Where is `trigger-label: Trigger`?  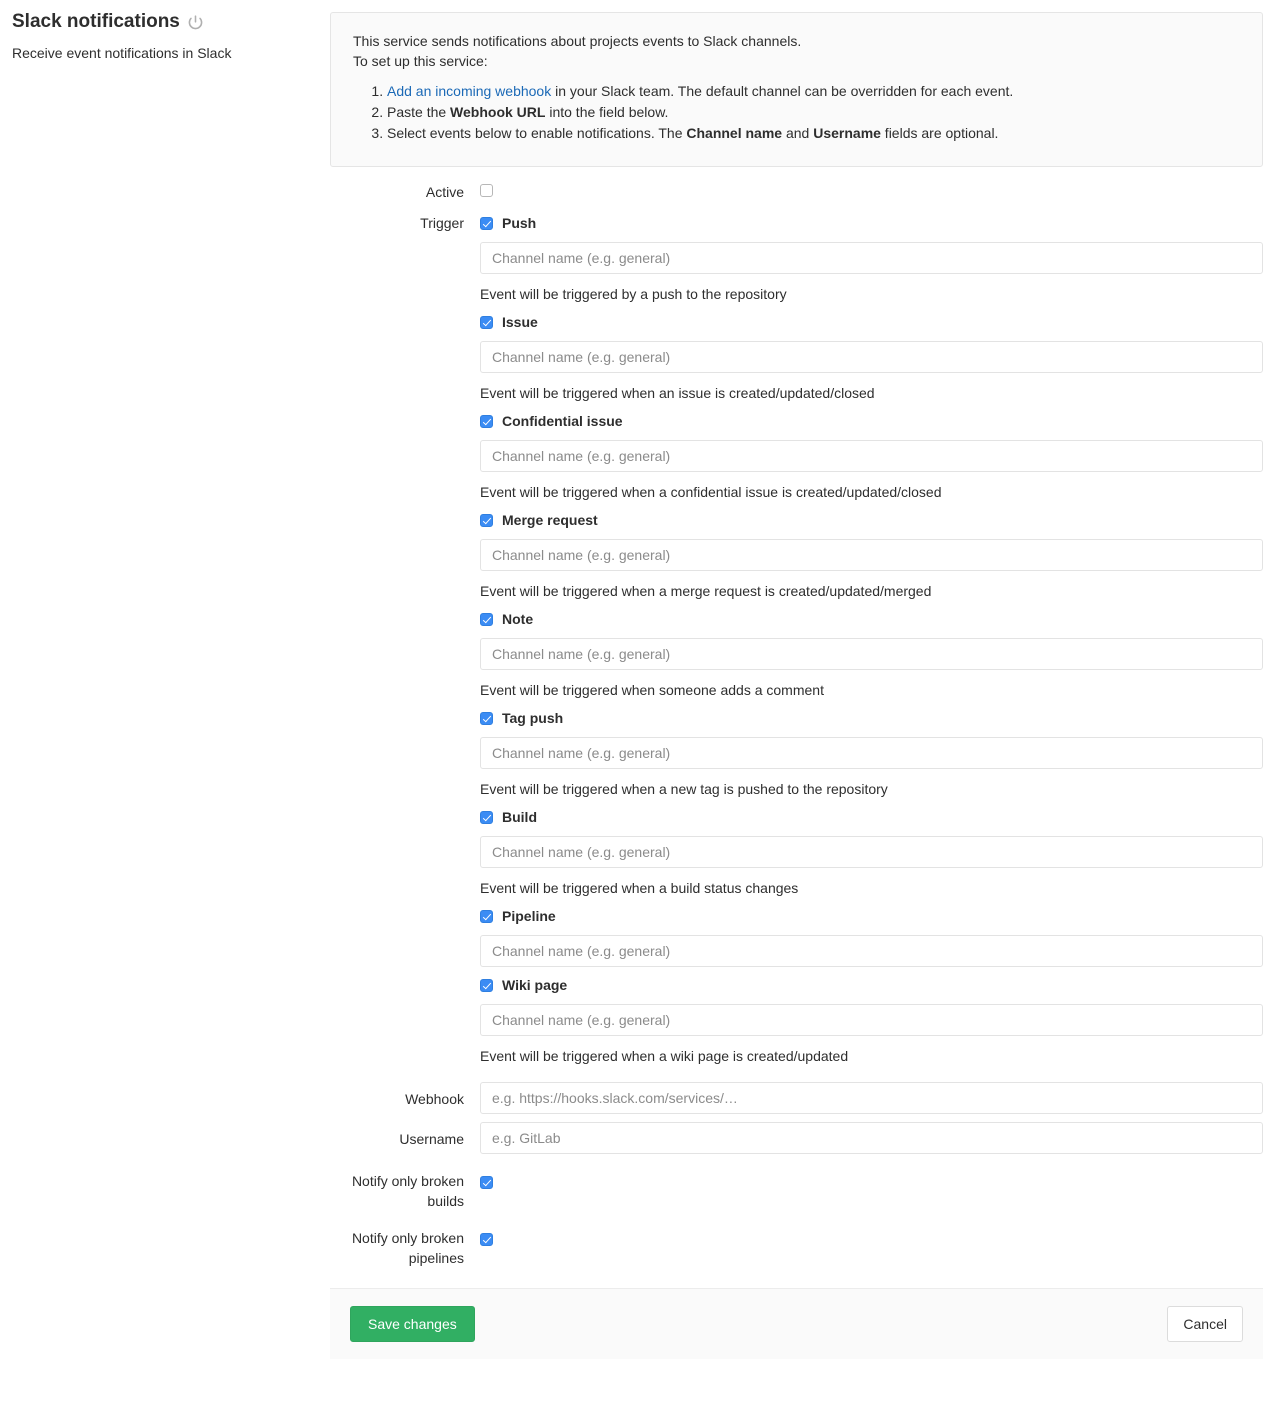
trigger-label: Trigger is located at coordinates (442, 223).